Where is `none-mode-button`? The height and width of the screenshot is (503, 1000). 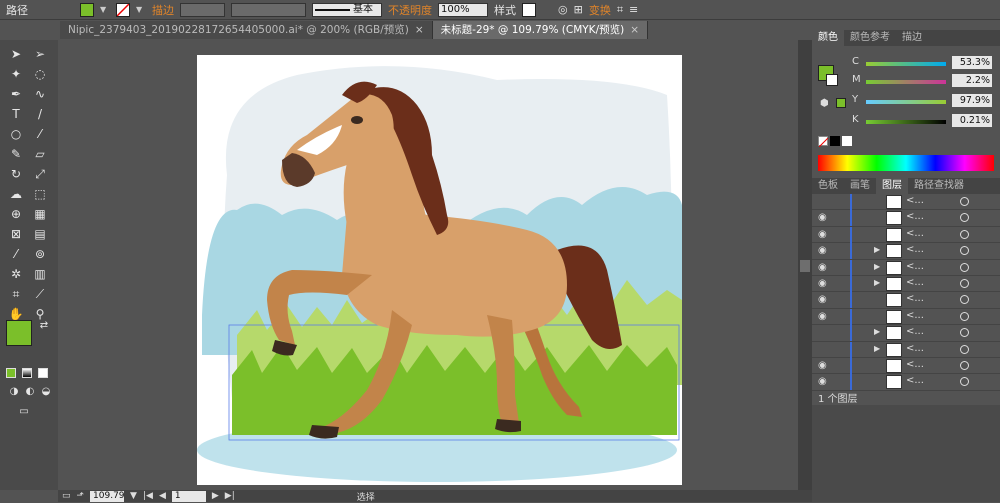
none-mode-button is located at coordinates (43, 373).